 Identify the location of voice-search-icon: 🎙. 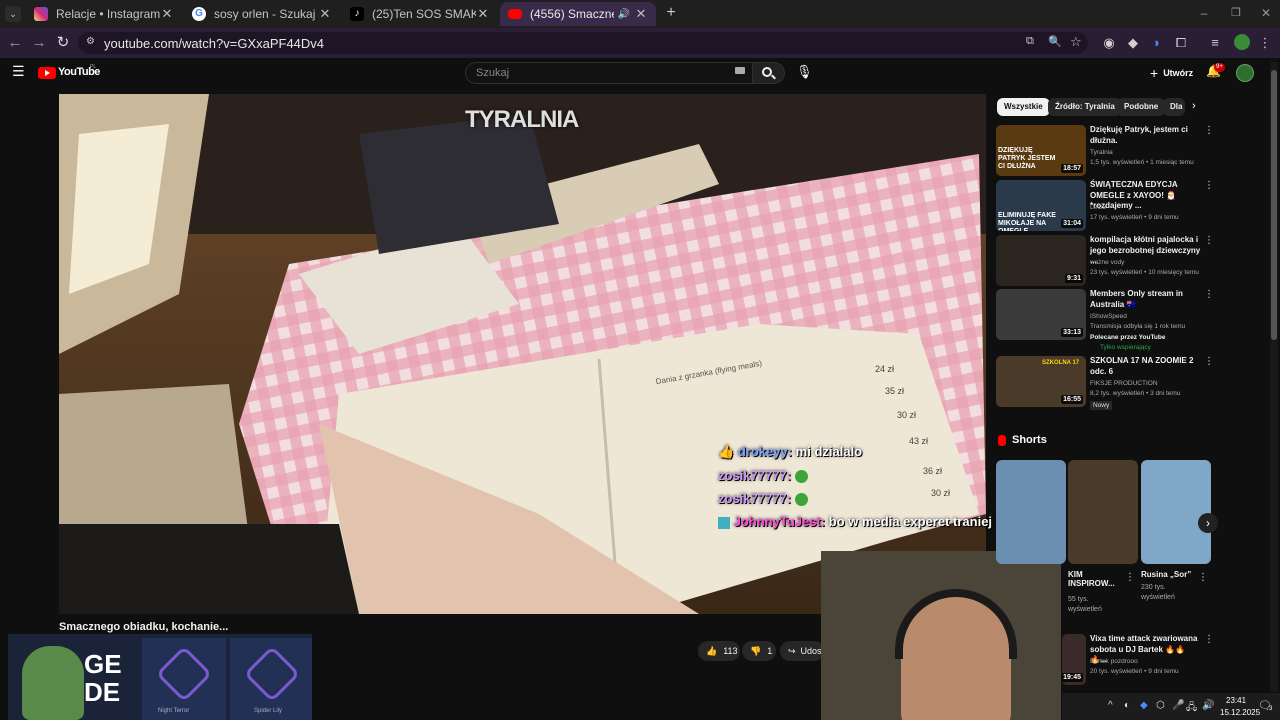
(804, 73).